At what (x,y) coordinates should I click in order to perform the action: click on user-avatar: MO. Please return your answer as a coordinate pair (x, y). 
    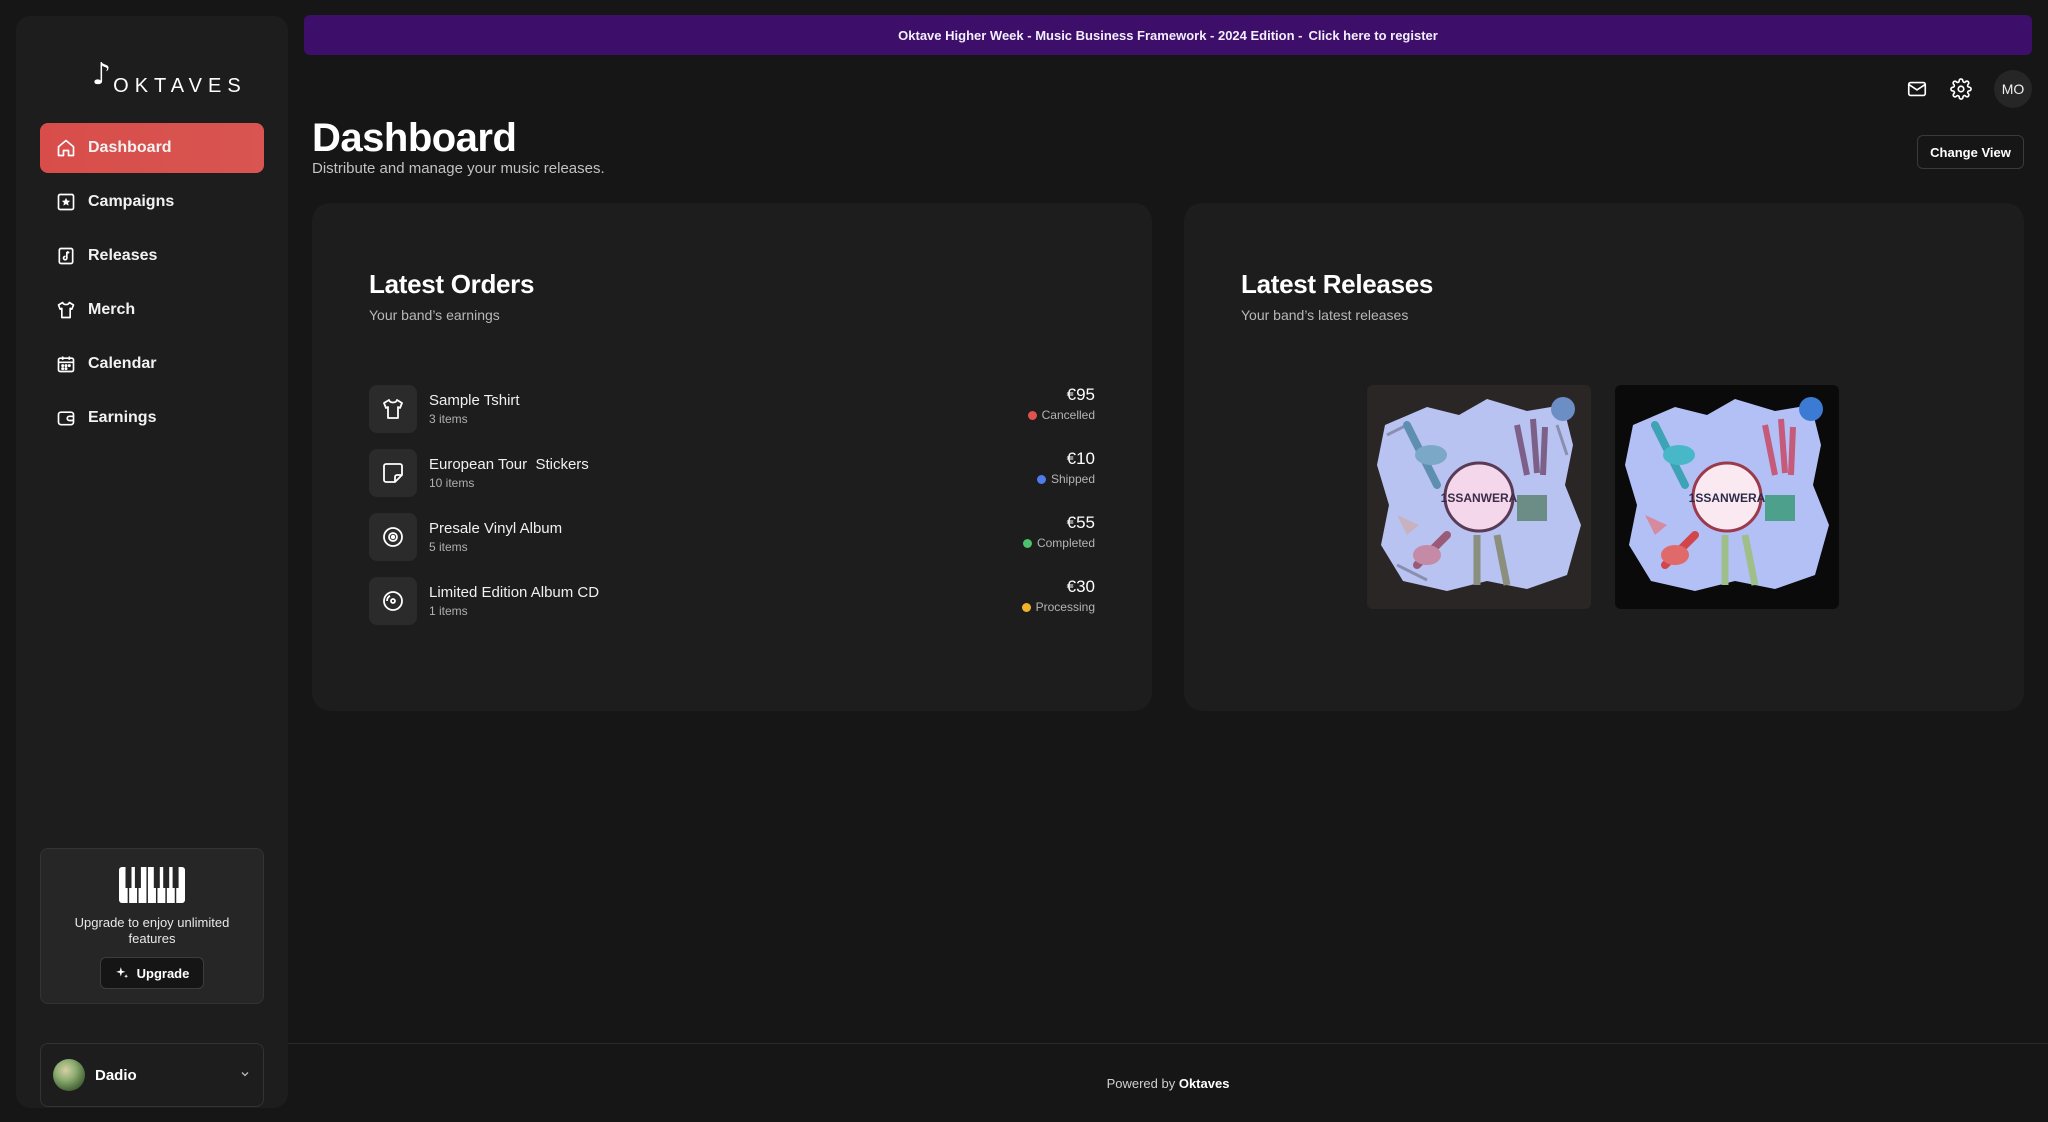
    Looking at the image, I should click on (2013, 89).